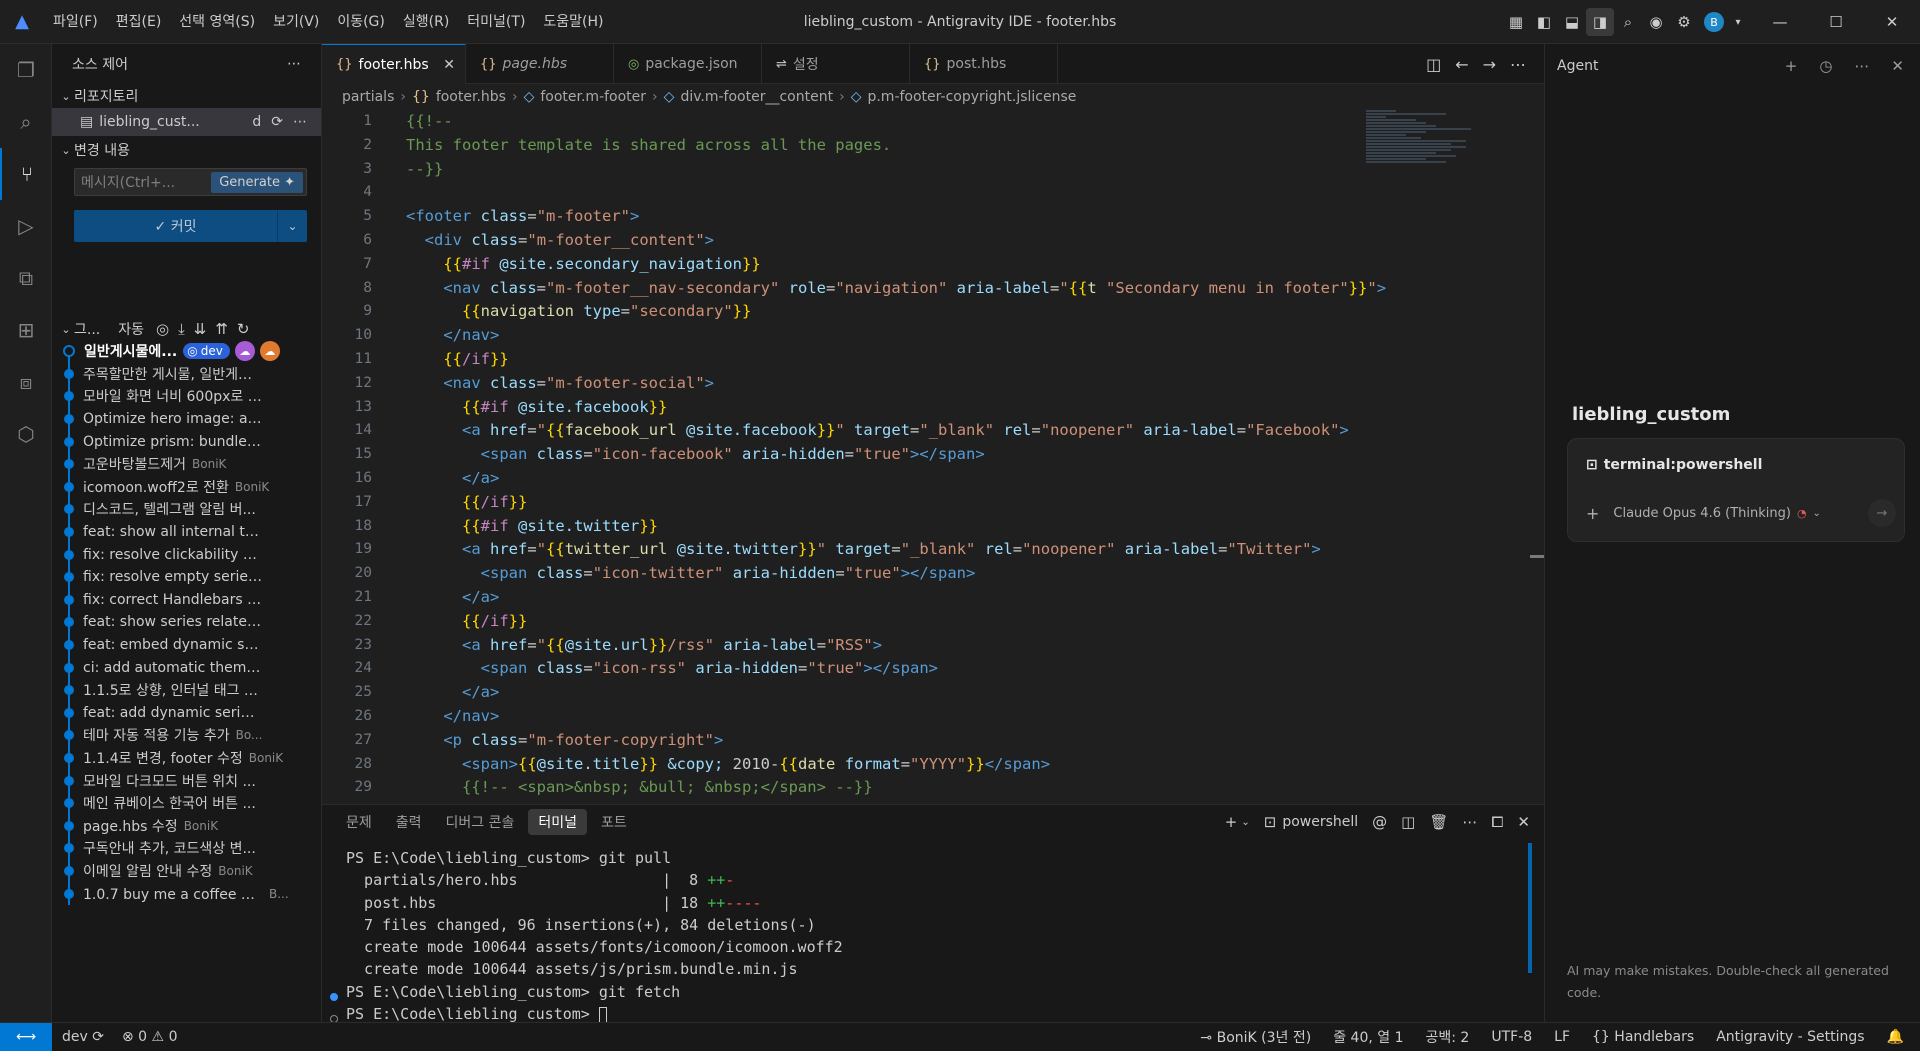  What do you see at coordinates (1738, 22) in the screenshot?
I see `chevron-down-icon: ▾` at bounding box center [1738, 22].